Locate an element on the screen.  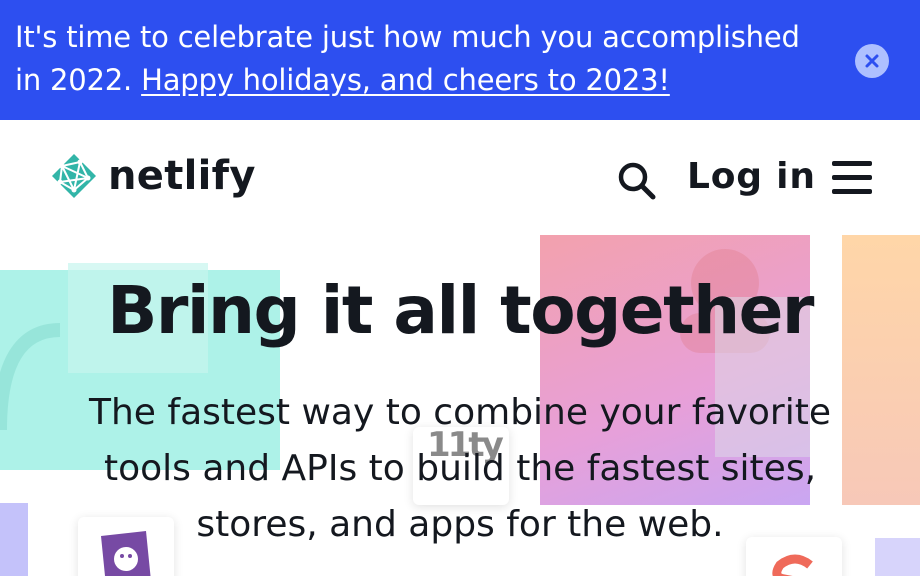
close-banner-button is located at coordinates (872, 61).